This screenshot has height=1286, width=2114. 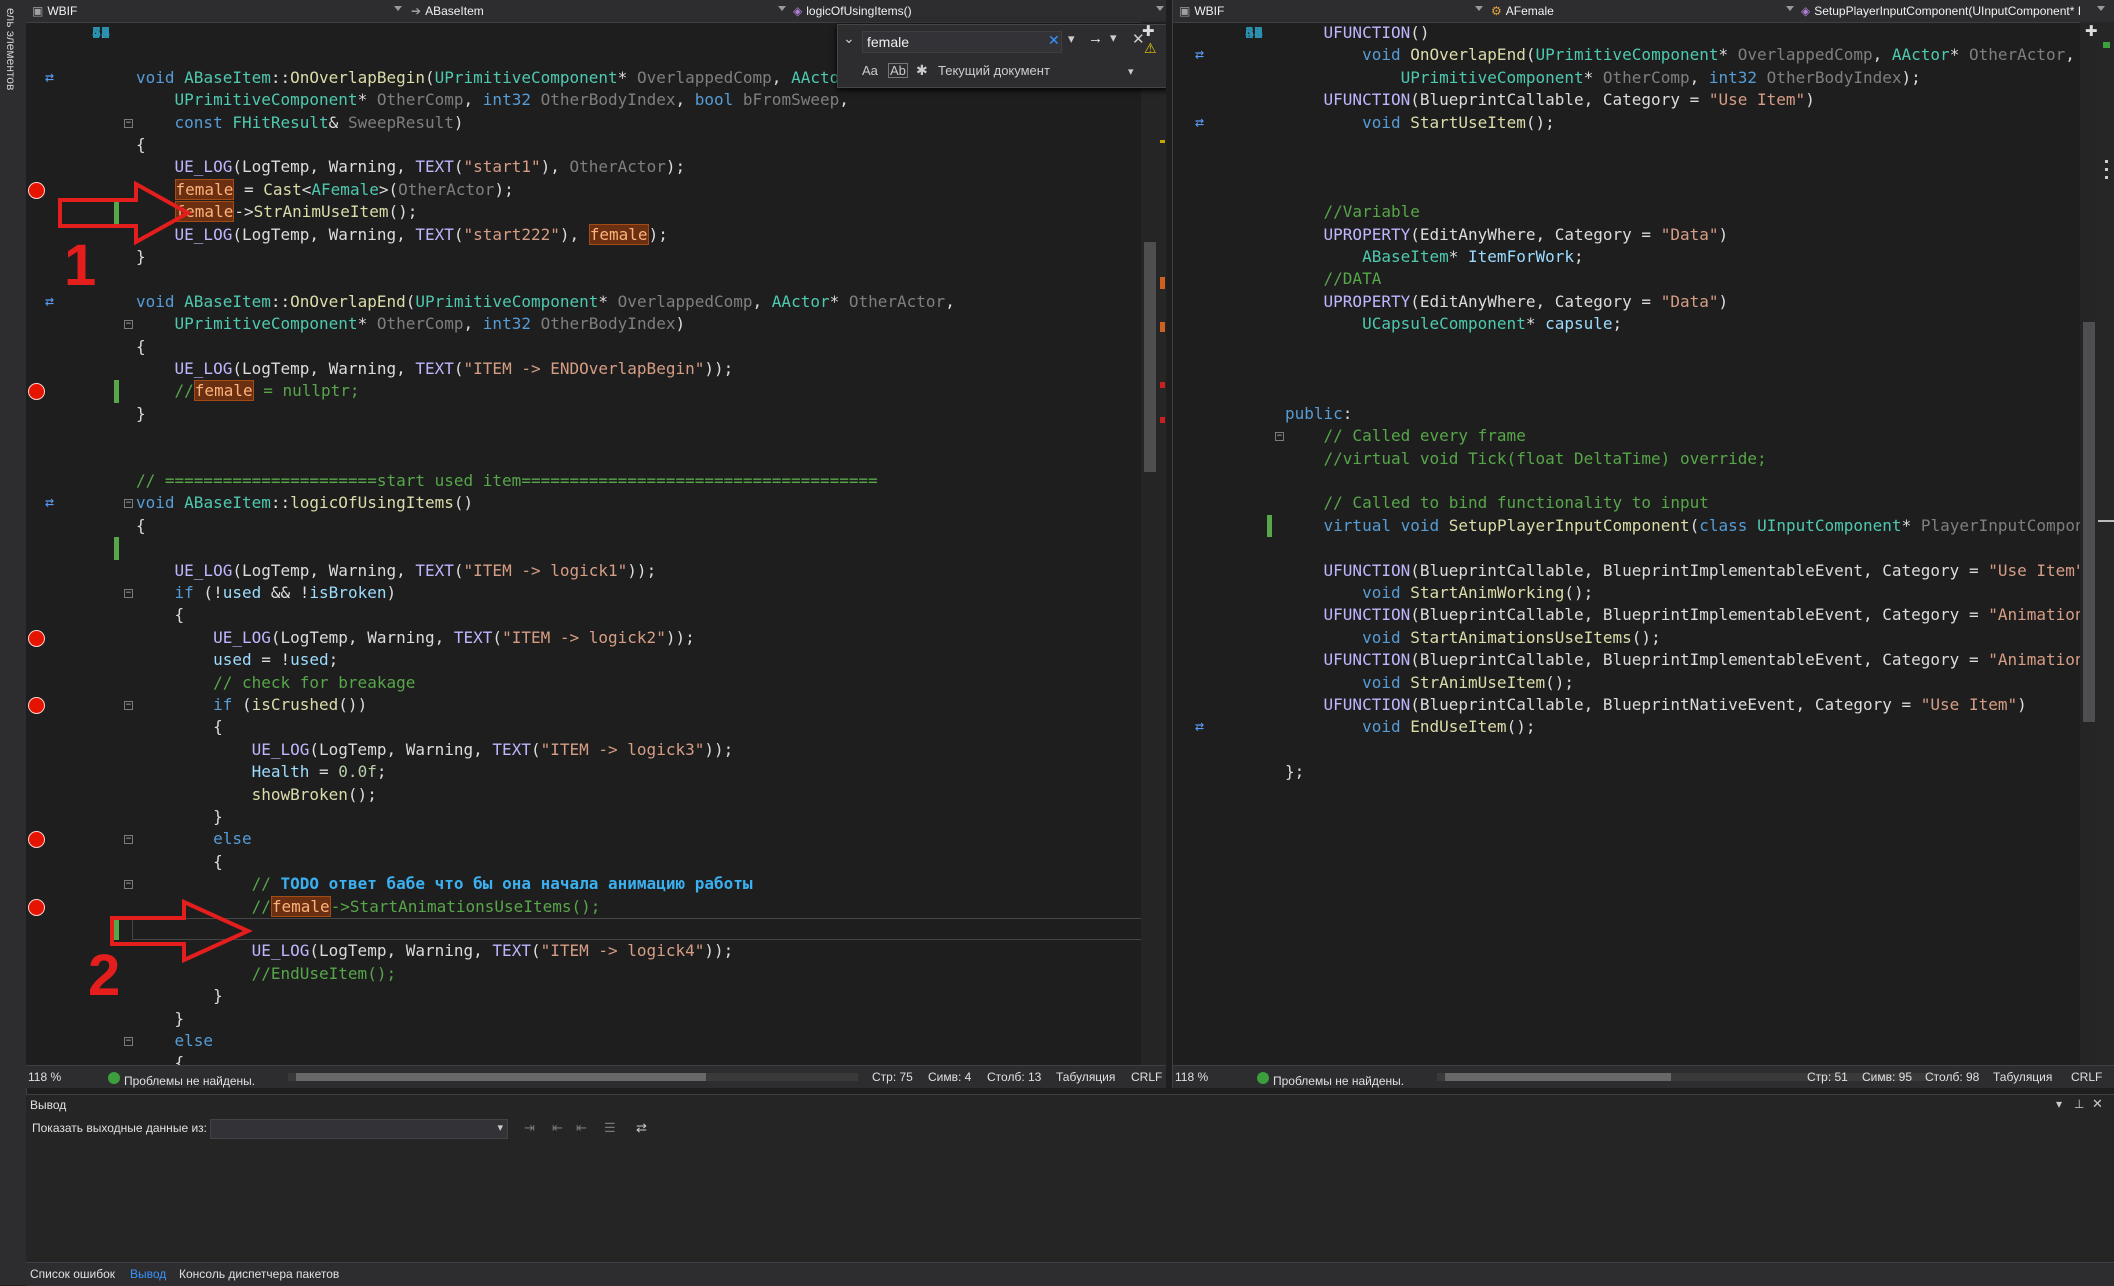 What do you see at coordinates (849, 38) in the screenshot?
I see `chevron-down-icon: ⌄` at bounding box center [849, 38].